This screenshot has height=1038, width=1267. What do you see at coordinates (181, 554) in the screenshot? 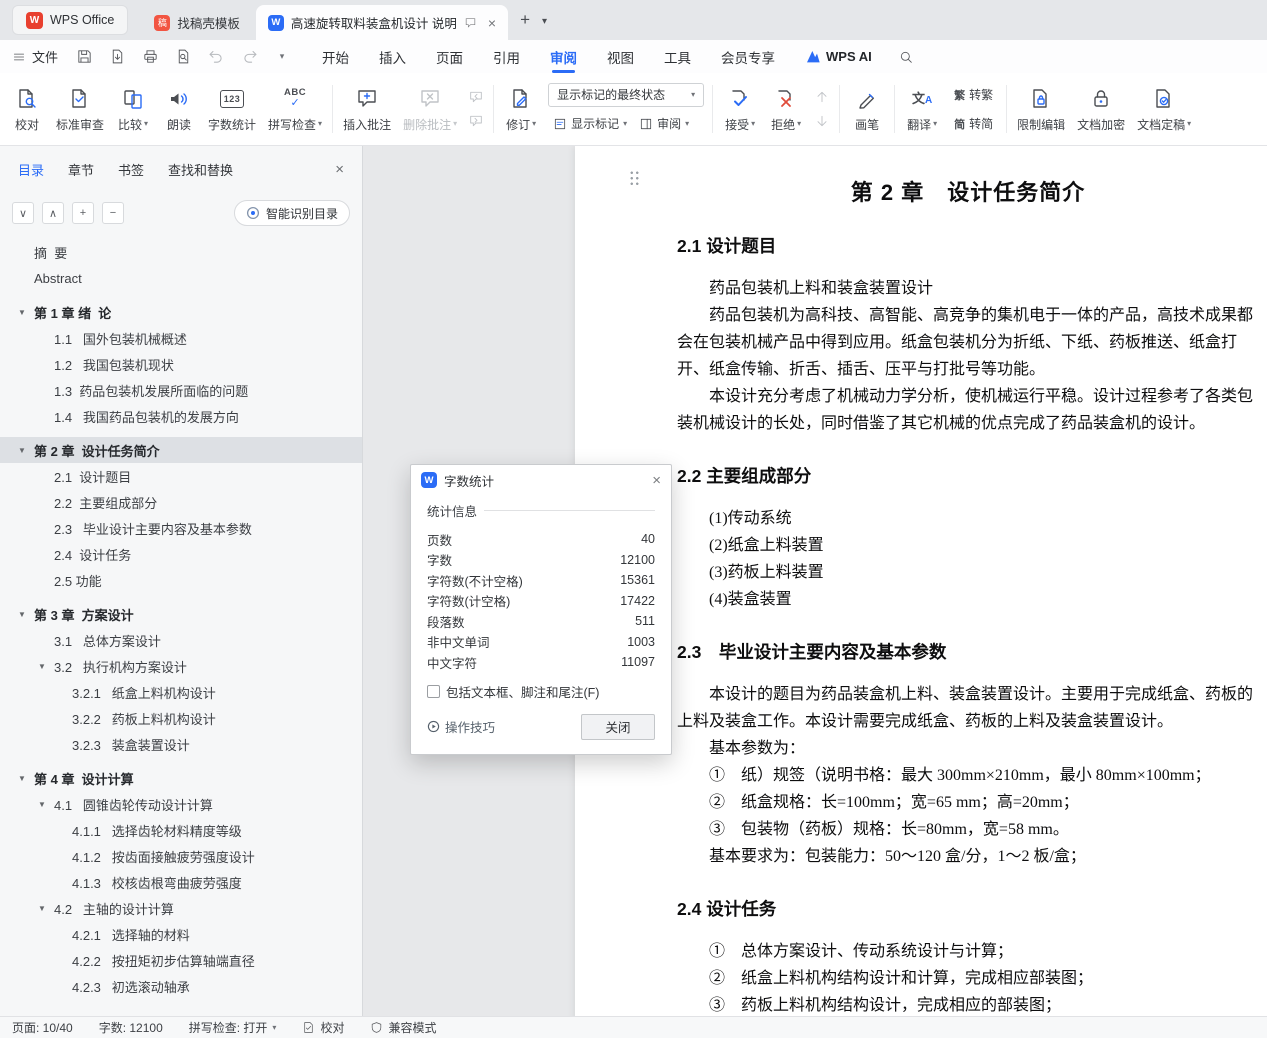
I see `outline-item: ▼2.4 设计任务` at bounding box center [181, 554].